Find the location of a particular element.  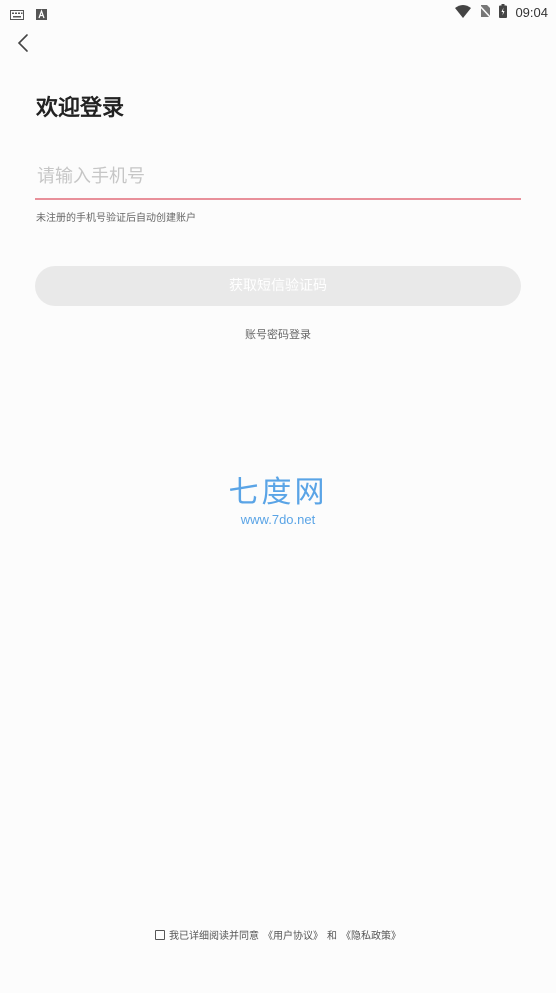

privacy-policy-link: 《隐私政策》 is located at coordinates (371, 934).